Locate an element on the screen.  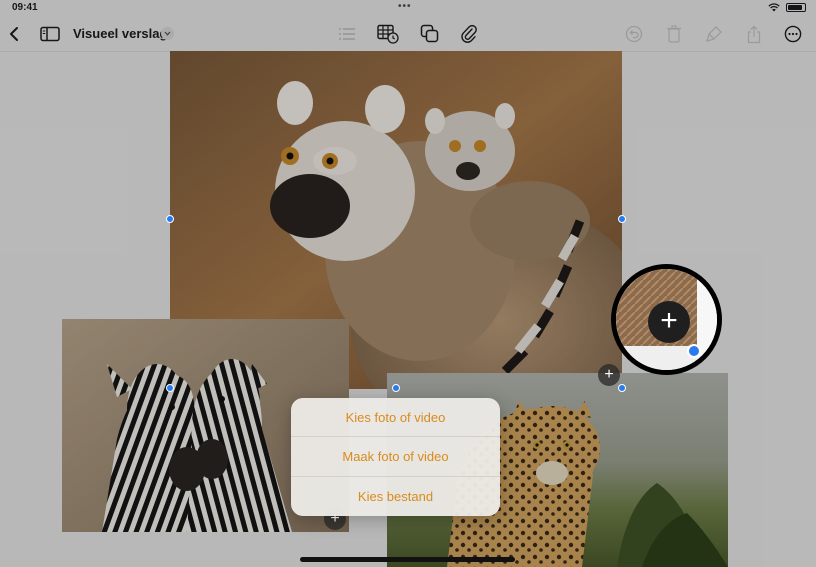
format-brush-icon is located at coordinates (714, 34).